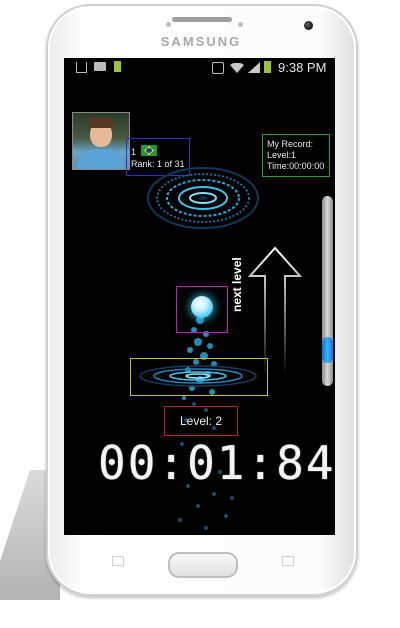 The height and width of the screenshot is (628, 400). Describe the element at coordinates (202, 19) in the screenshot. I see `earpiece-speaker` at that location.